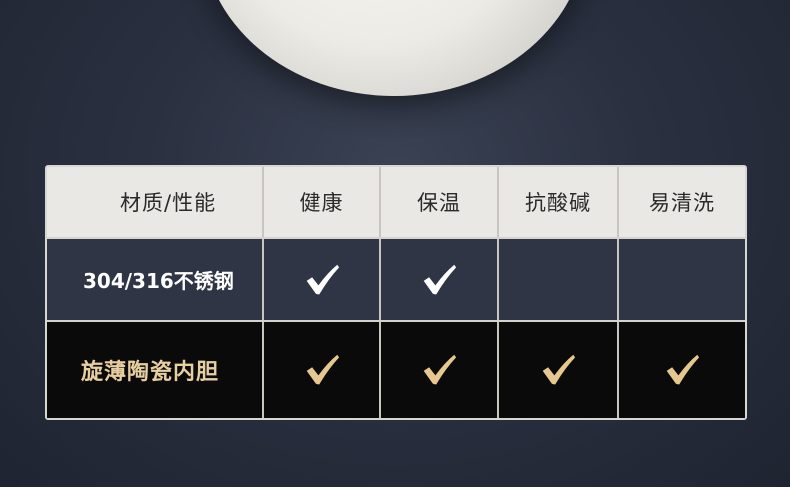  Describe the element at coordinates (394, 48) in the screenshot. I see `ceramic-bowl-image` at that location.